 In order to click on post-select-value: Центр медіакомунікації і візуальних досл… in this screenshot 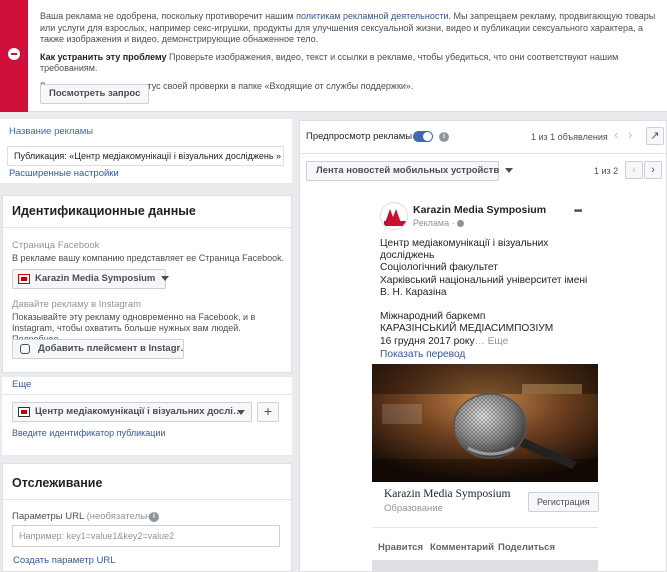, I will do `click(139, 411)`.